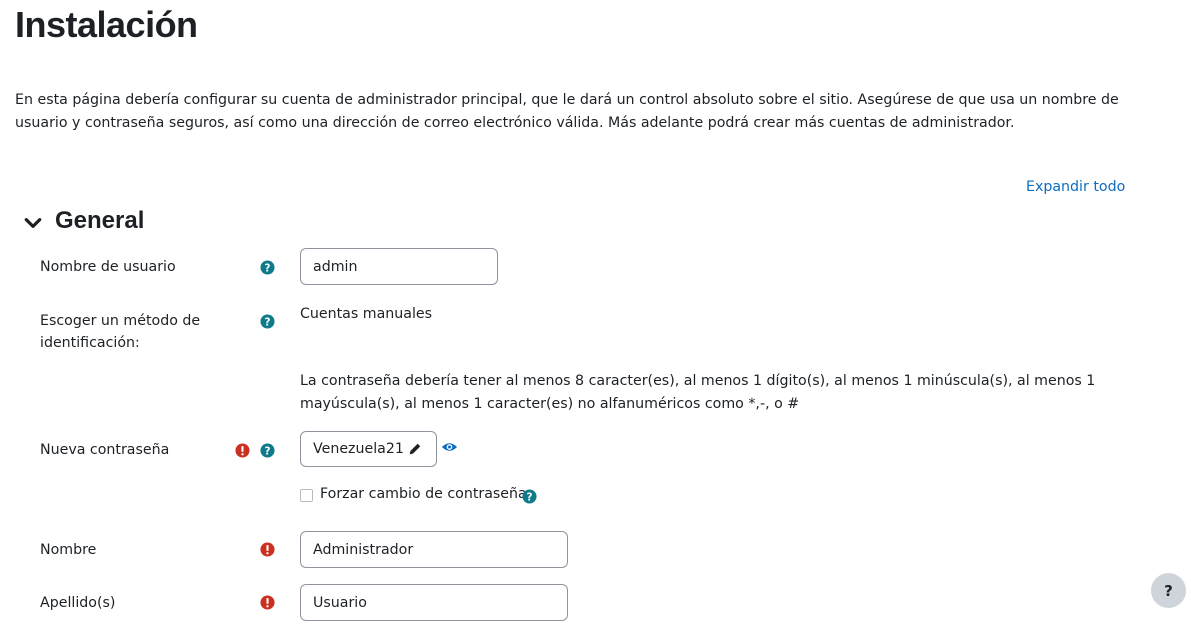 The image size is (1191, 638). I want to click on new-password-field: Venezuela21, so click(368, 449).